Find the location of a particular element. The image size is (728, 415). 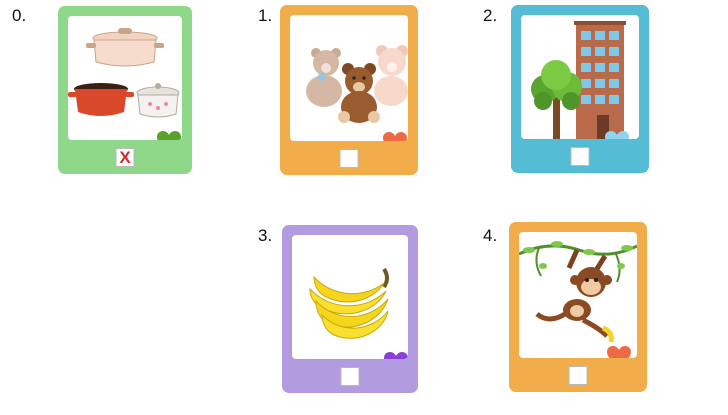

picture-card-pots: X is located at coordinates (125, 90).